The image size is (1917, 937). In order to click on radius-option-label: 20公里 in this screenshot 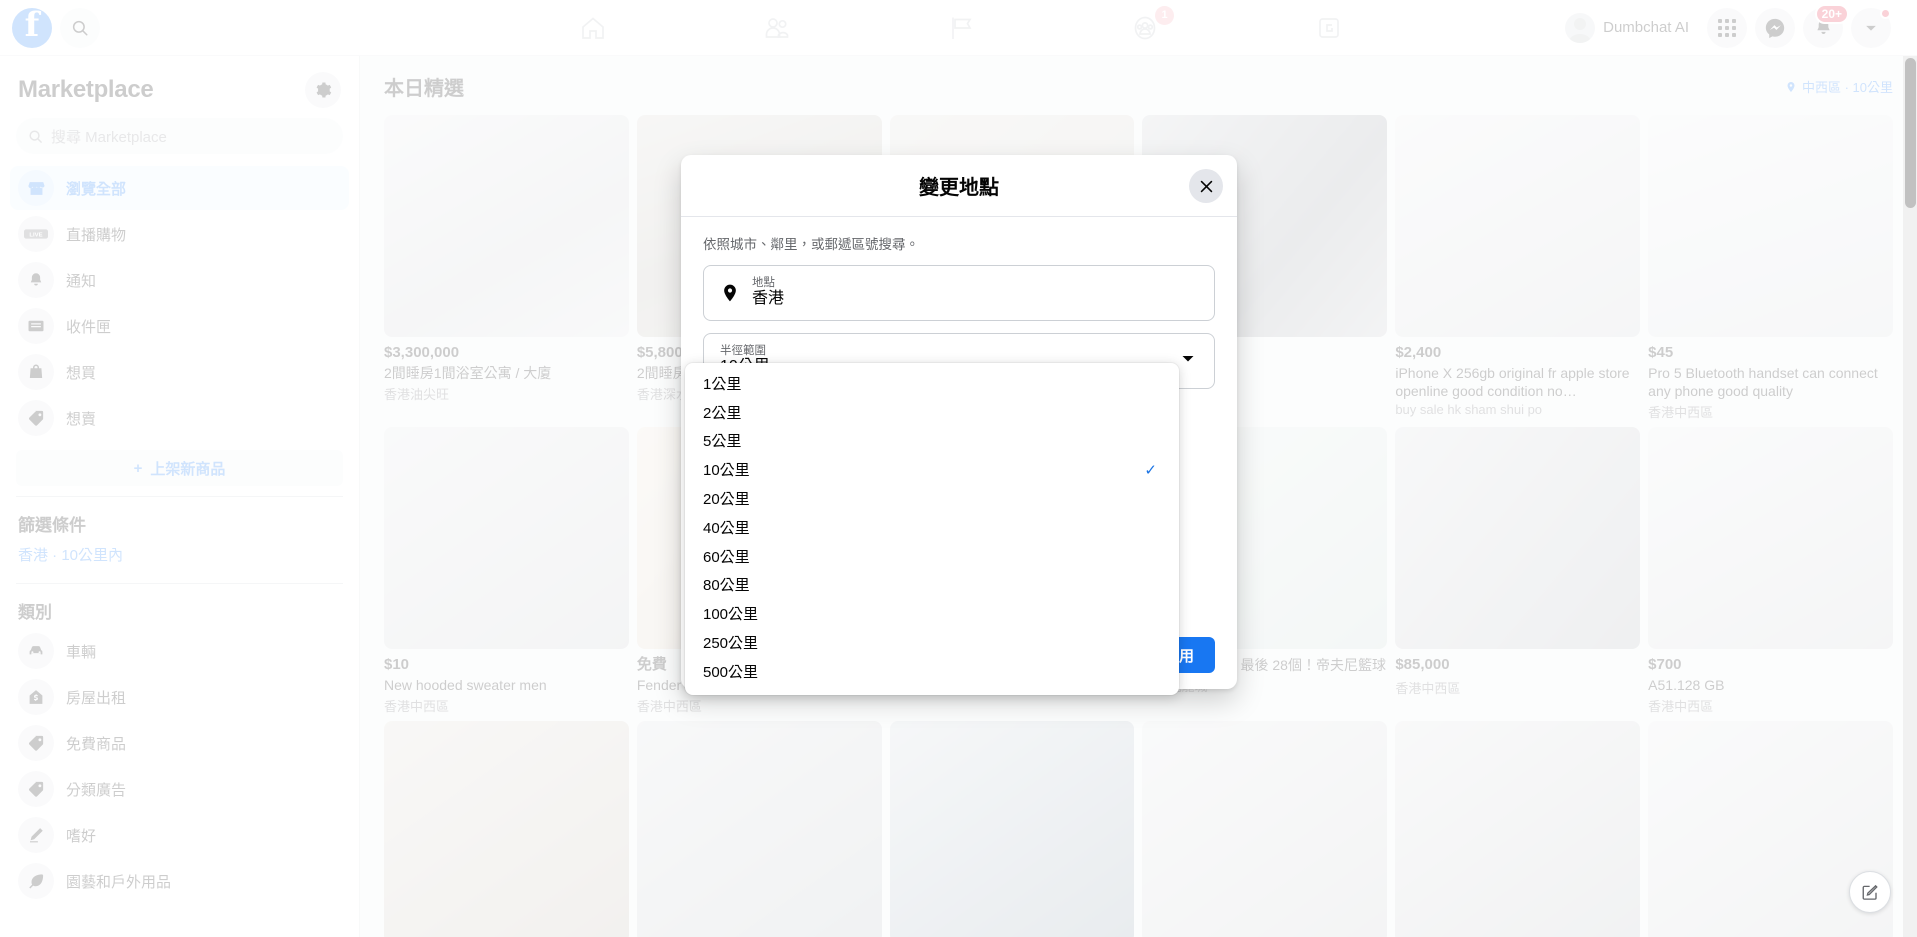, I will do `click(726, 500)`.